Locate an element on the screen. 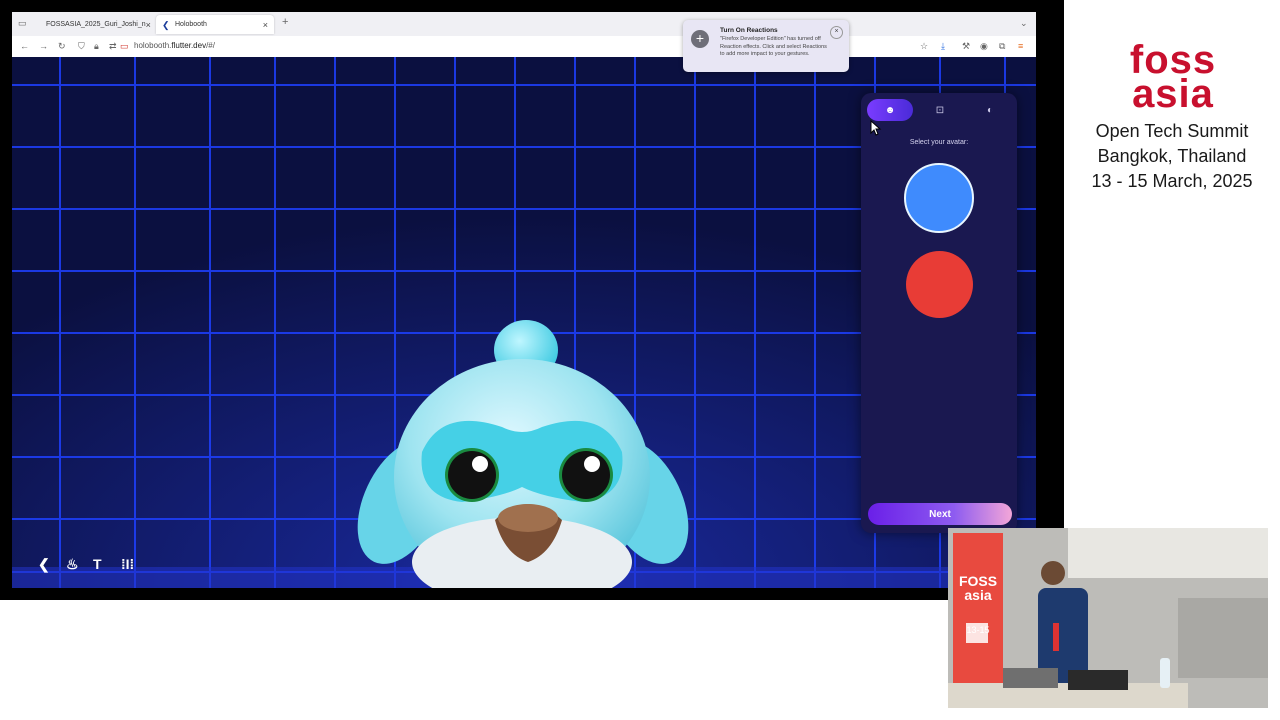  svg-text: 13-15 is located at coordinates (977, 630).